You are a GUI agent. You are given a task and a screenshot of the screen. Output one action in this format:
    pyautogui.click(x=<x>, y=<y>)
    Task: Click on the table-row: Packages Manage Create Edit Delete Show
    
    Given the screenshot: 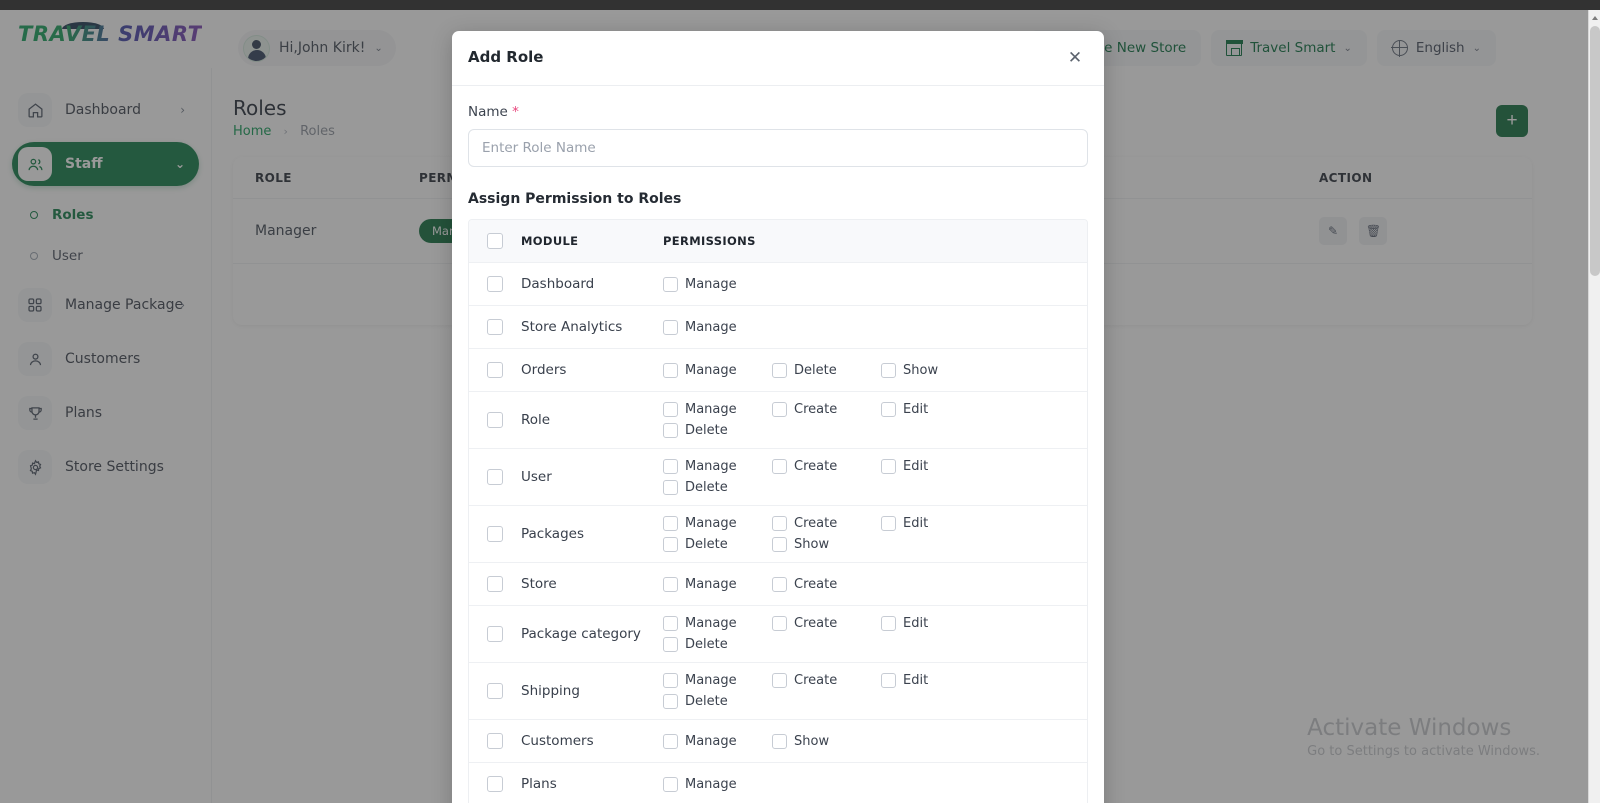 What is the action you would take?
    pyautogui.click(x=778, y=534)
    